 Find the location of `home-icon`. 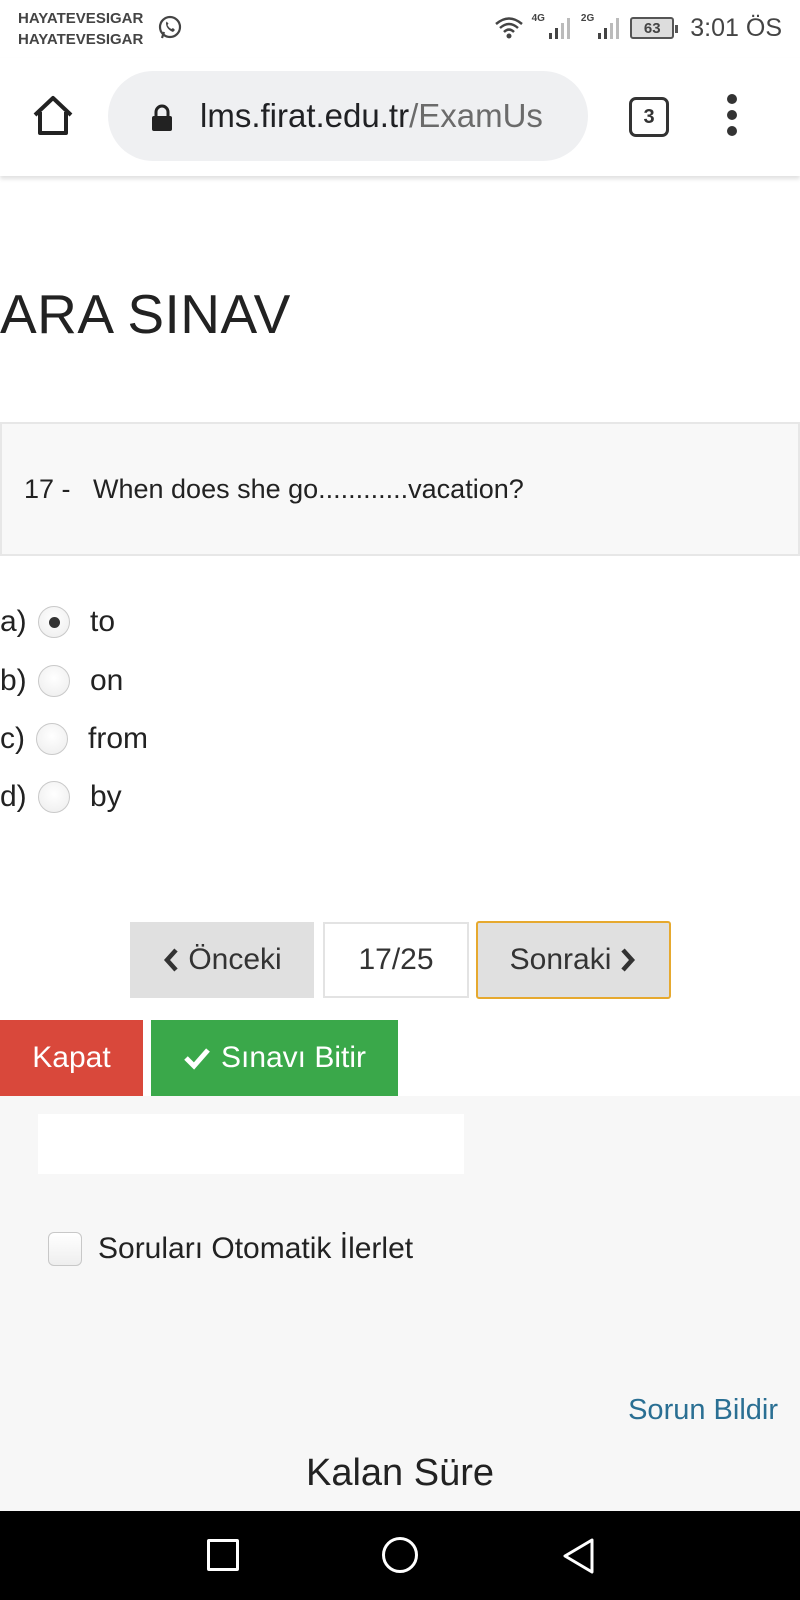

home-icon is located at coordinates (53, 116).